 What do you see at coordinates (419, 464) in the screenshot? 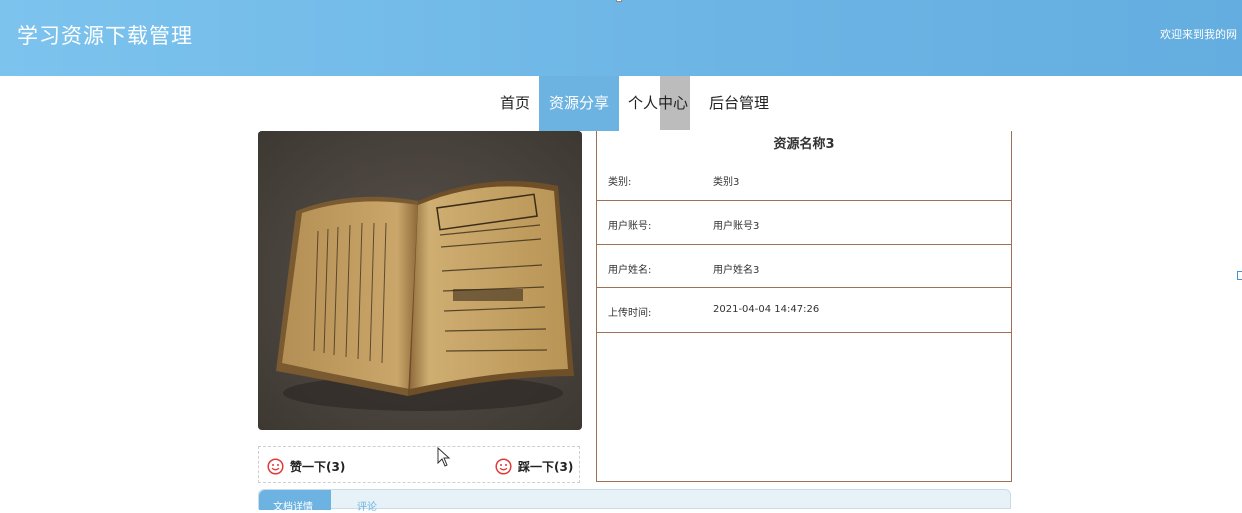
I see `vote-box: 赞一下(3) 踩一下(3)` at bounding box center [419, 464].